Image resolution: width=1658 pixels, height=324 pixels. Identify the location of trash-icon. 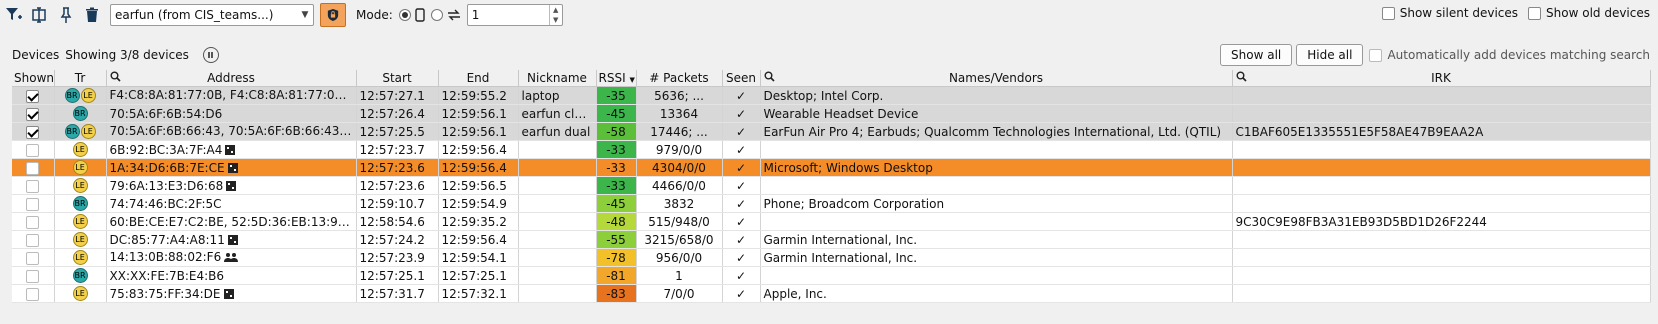
(92, 15).